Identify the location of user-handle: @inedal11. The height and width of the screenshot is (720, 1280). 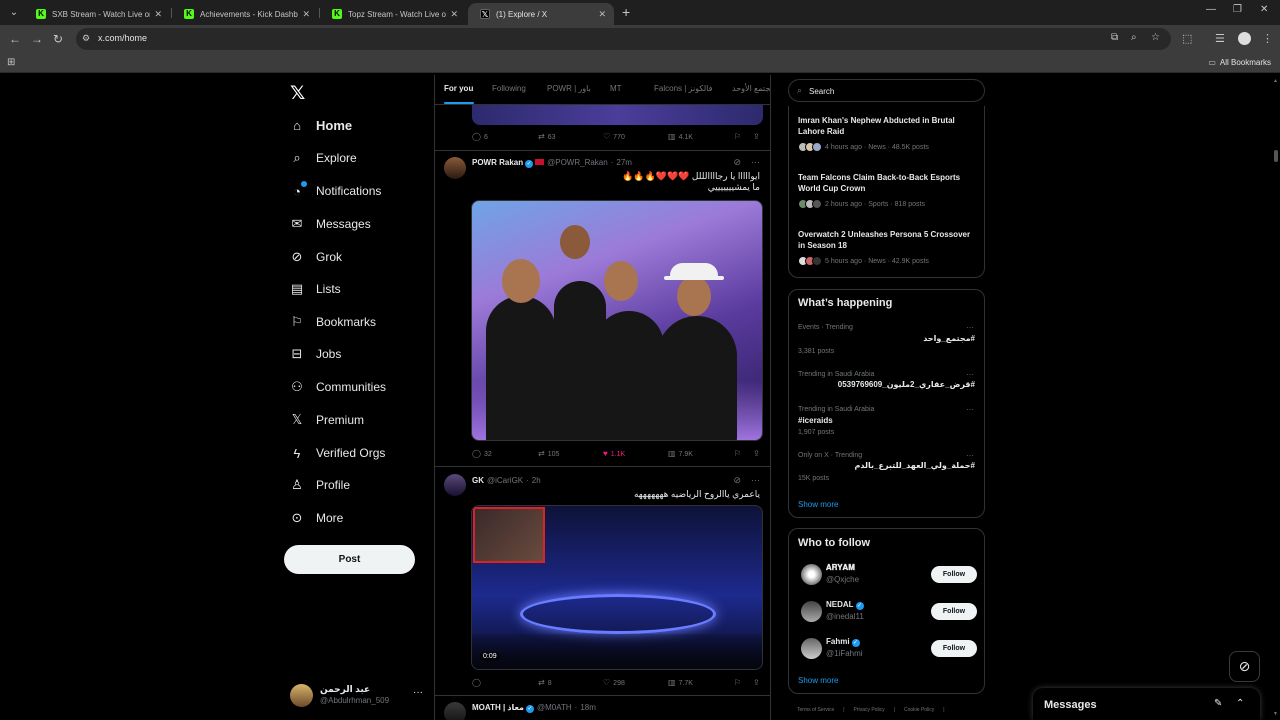
(845, 616).